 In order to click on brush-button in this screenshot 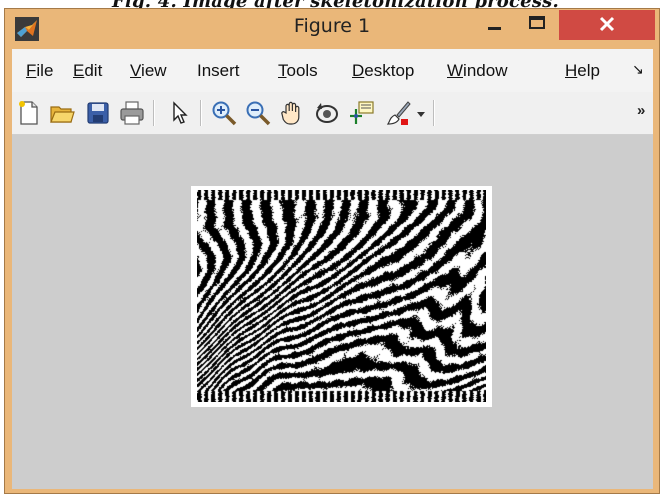, I will do `click(398, 113)`.